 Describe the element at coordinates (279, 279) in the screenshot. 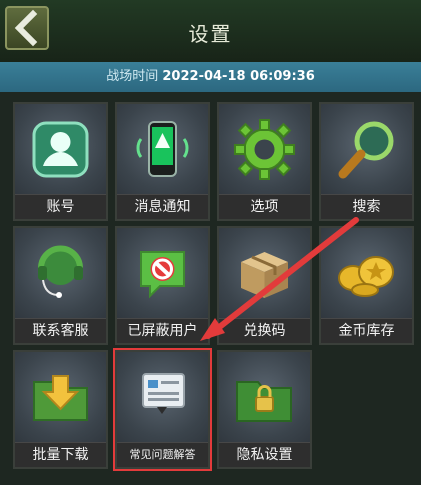

I see `annotation-arrow` at that location.